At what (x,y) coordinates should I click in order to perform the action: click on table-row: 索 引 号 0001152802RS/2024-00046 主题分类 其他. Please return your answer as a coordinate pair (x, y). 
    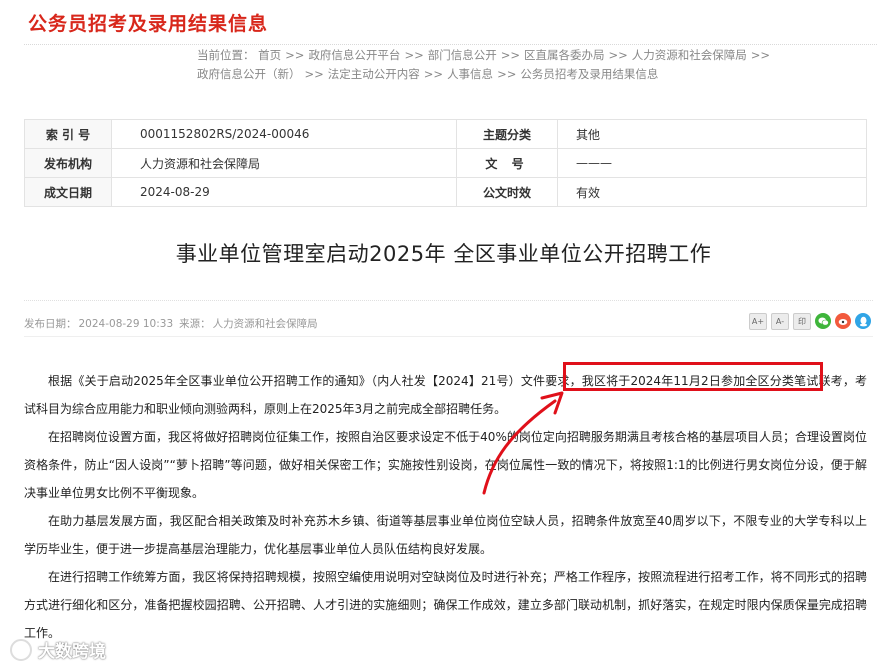
    Looking at the image, I should click on (445, 134).